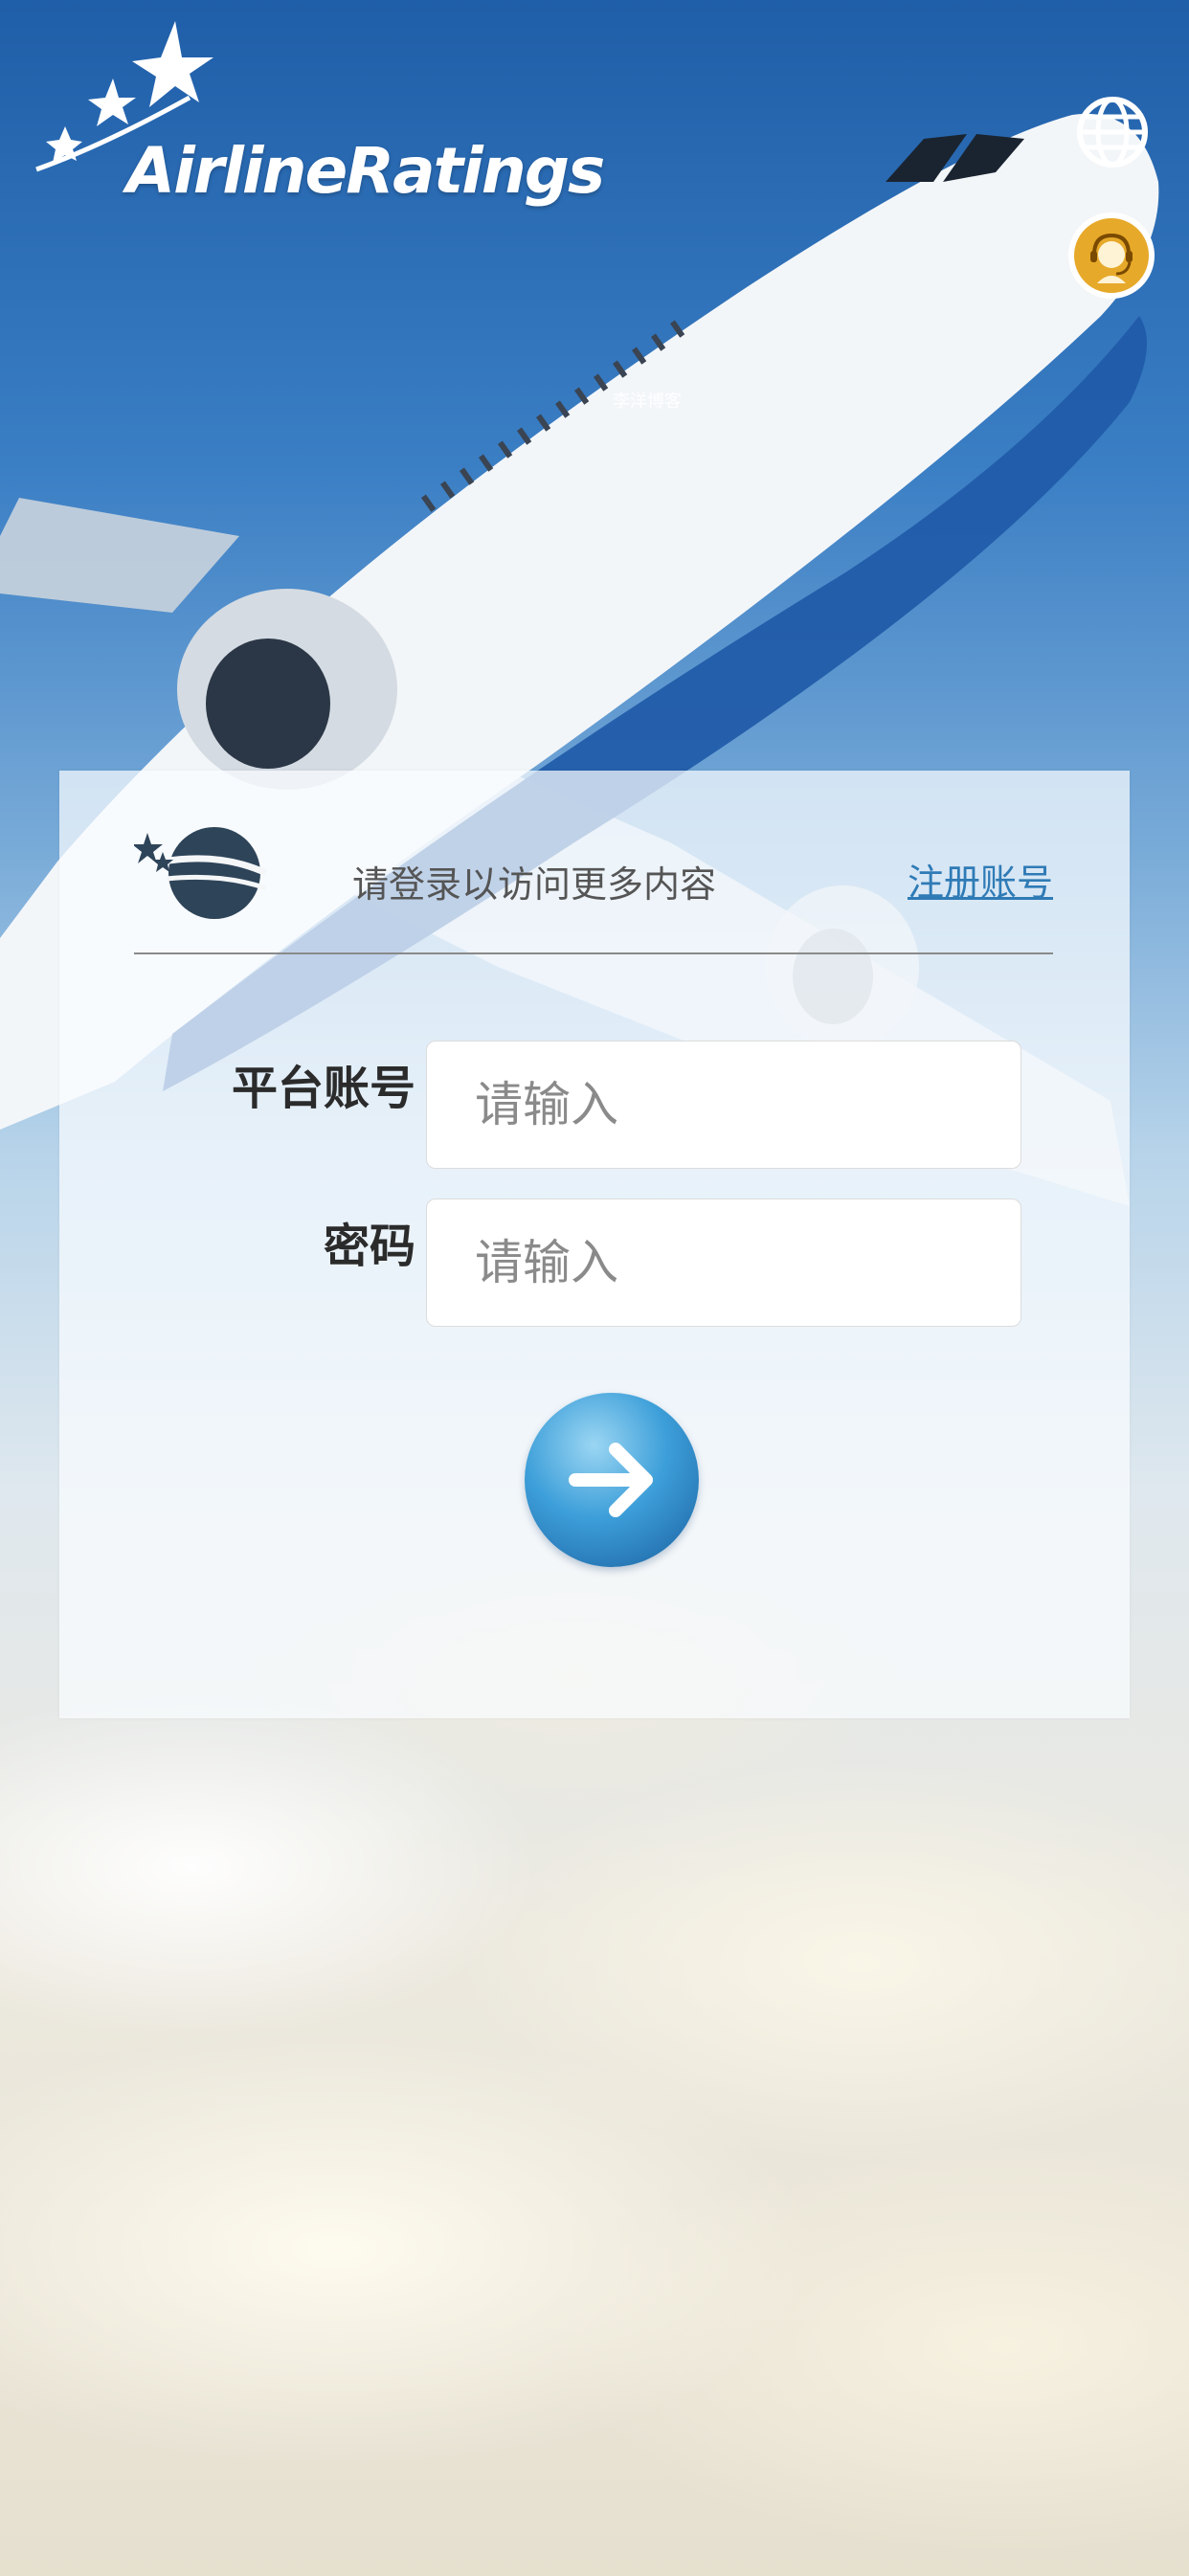 This screenshot has height=2576, width=1189. I want to click on brand-emblem-icon, so click(201, 873).